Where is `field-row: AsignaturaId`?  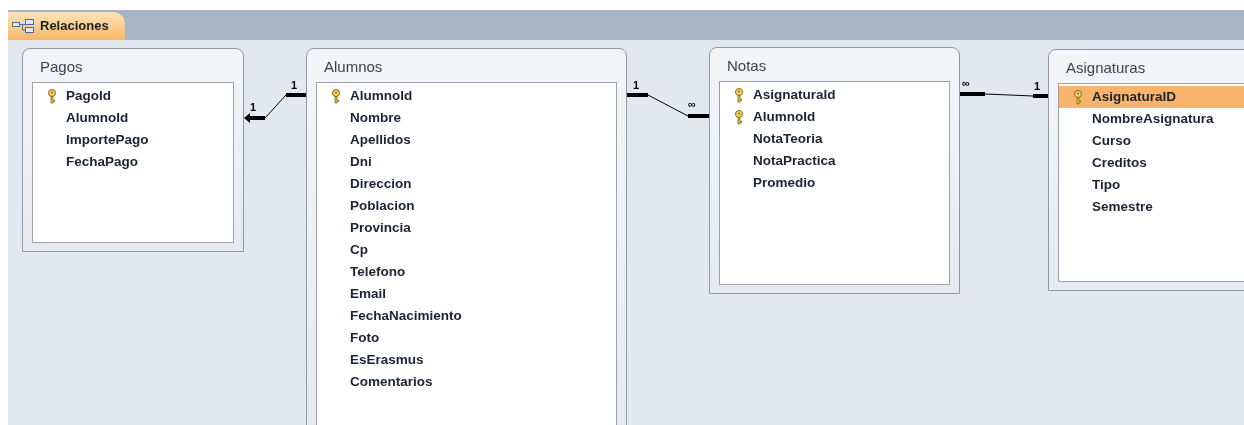 field-row: AsignaturaId is located at coordinates (834, 95).